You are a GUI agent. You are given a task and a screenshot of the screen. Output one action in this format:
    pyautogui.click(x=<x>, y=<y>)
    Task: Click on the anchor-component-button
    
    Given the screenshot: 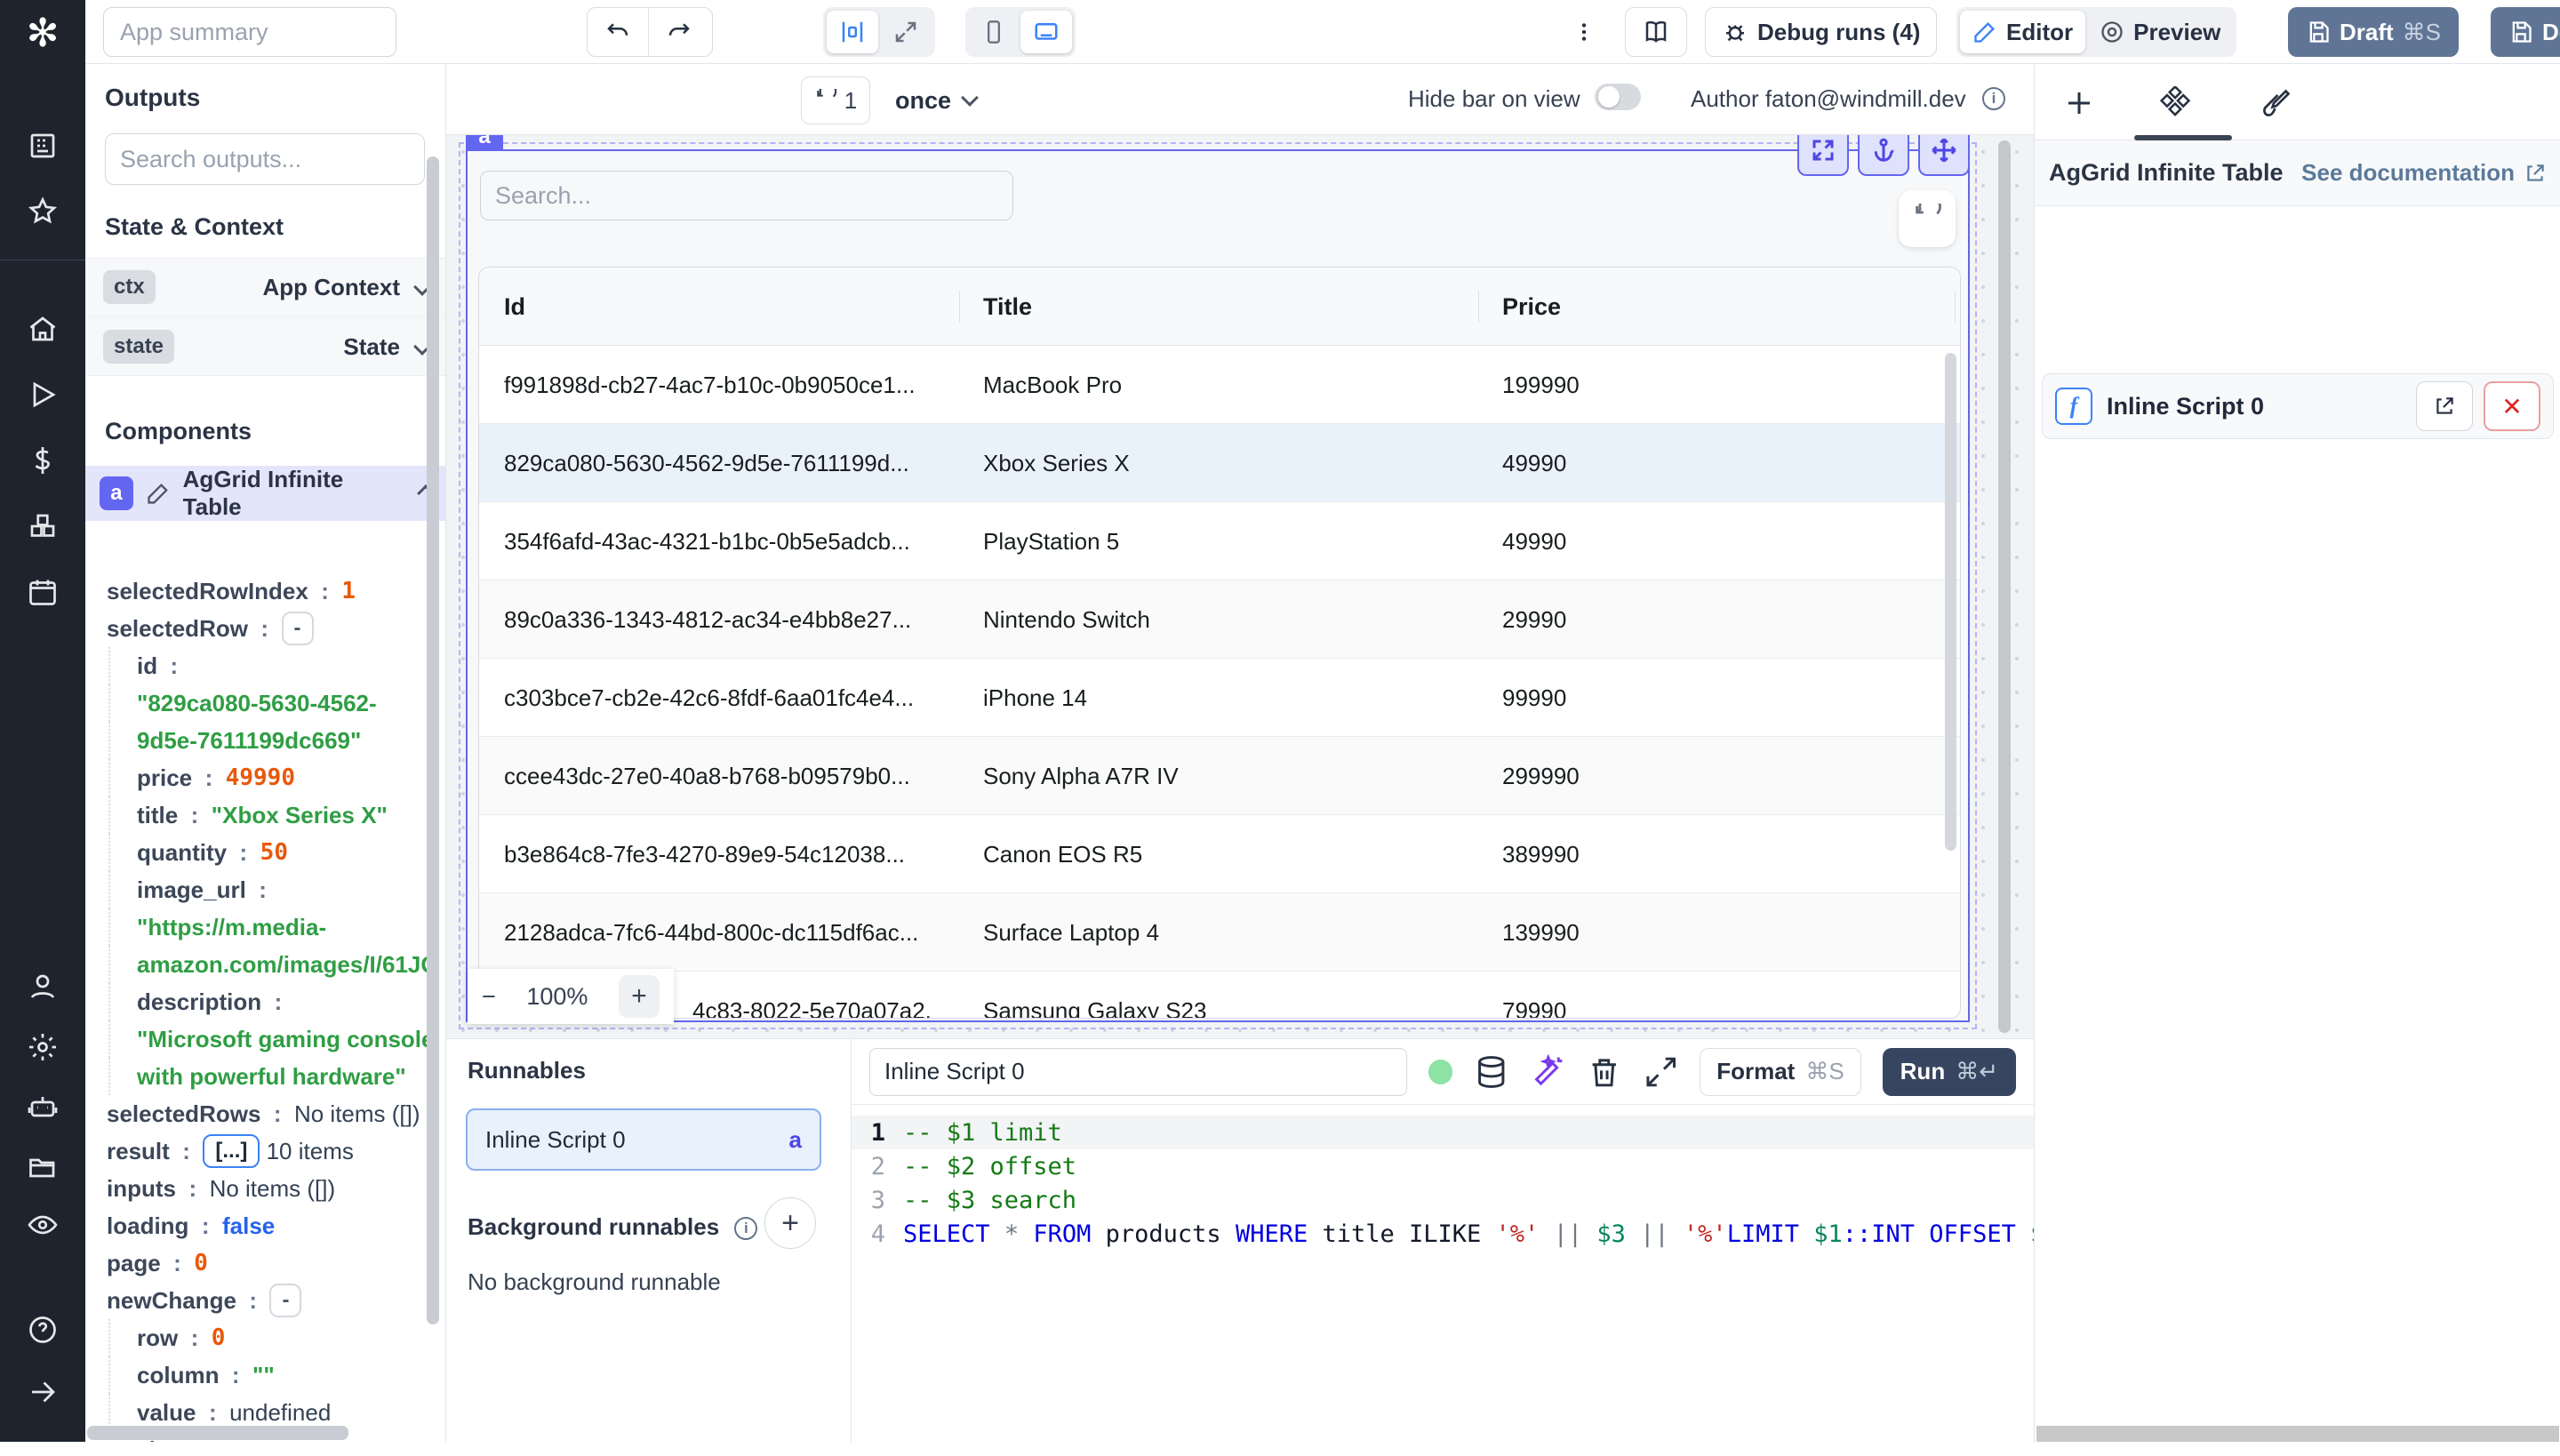 What is the action you would take?
    pyautogui.click(x=1883, y=155)
    